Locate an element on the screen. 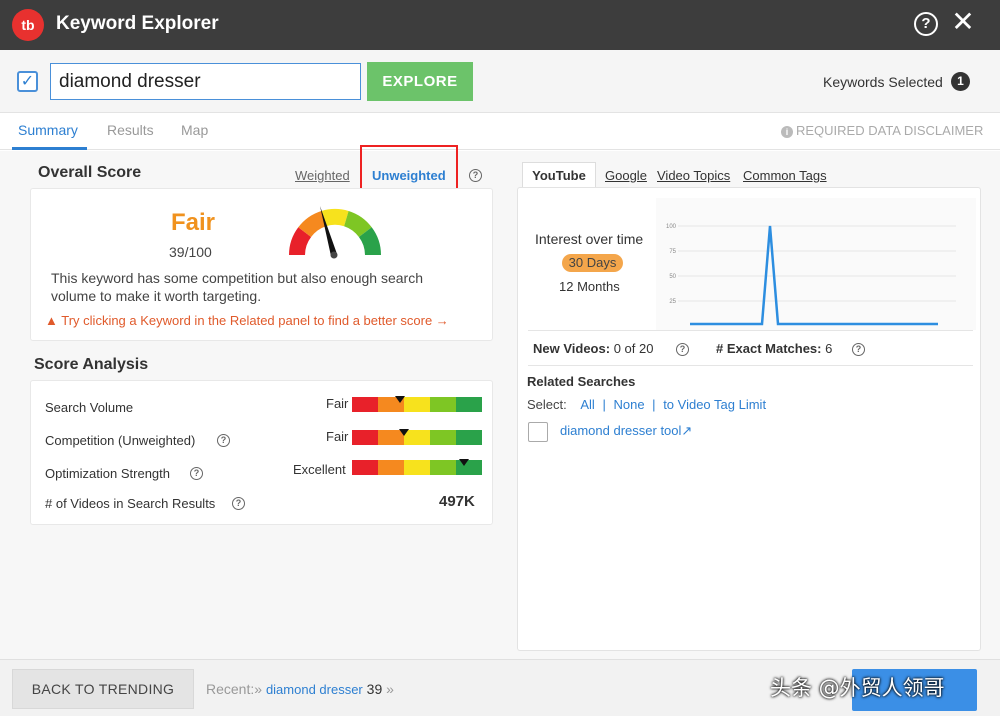 The image size is (1000, 716). recent-more-icon: » is located at coordinates (390, 689).